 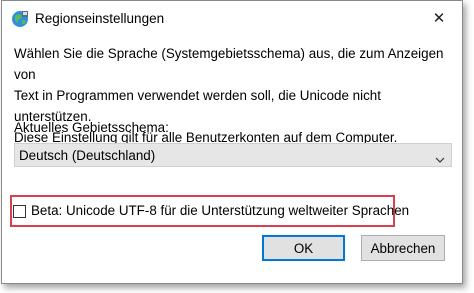 I want to click on close-icon: ✕, so click(x=439, y=18).